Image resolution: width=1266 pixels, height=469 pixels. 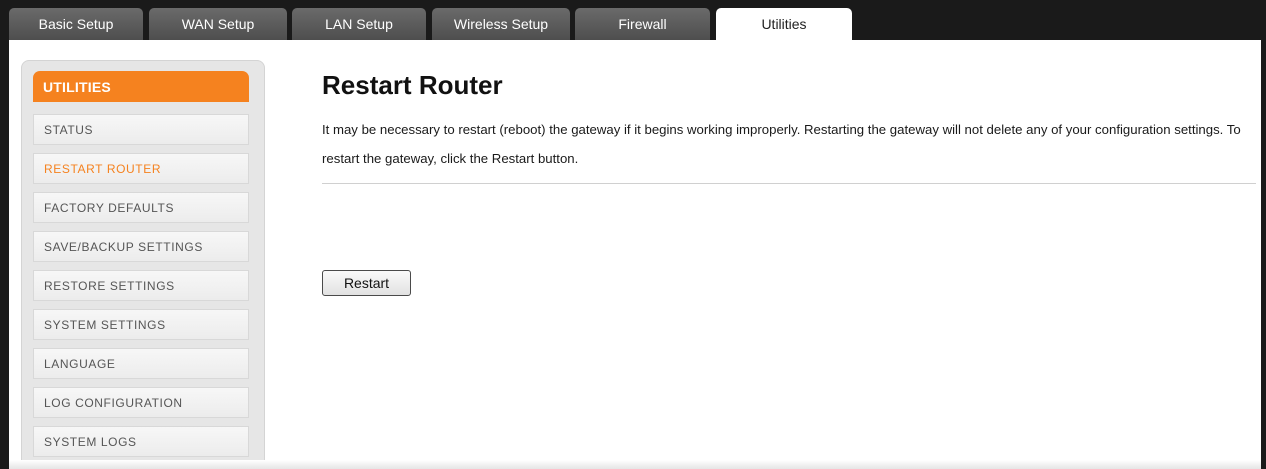 I want to click on content-divider, so click(x=789, y=183).